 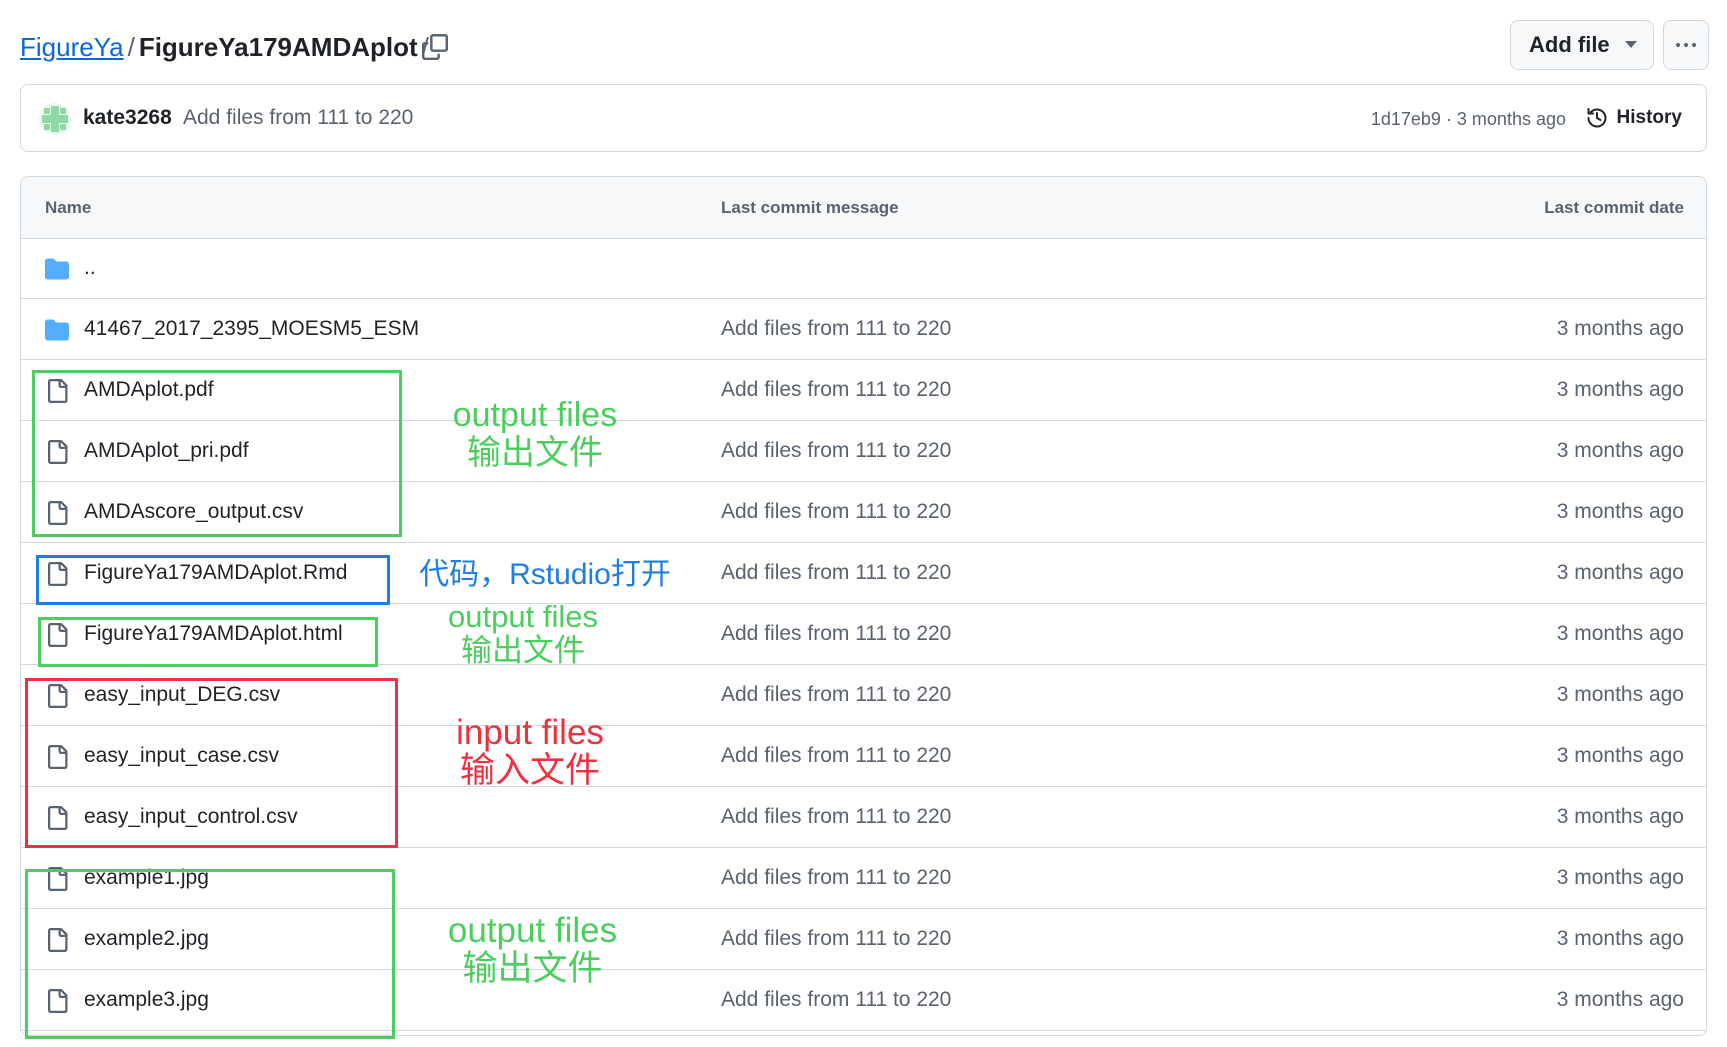 What do you see at coordinates (251, 329) in the screenshot?
I see `file-name-link: 41467_2017_2395_MOESM5_ESM` at bounding box center [251, 329].